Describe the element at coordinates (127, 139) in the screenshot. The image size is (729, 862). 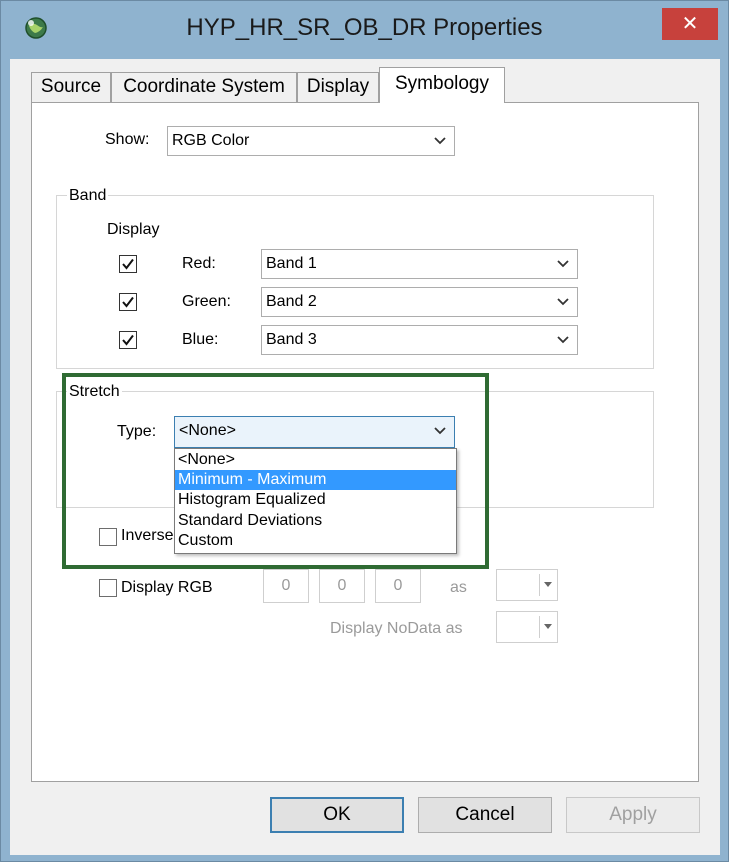
I see `show-label: Show:` at that location.